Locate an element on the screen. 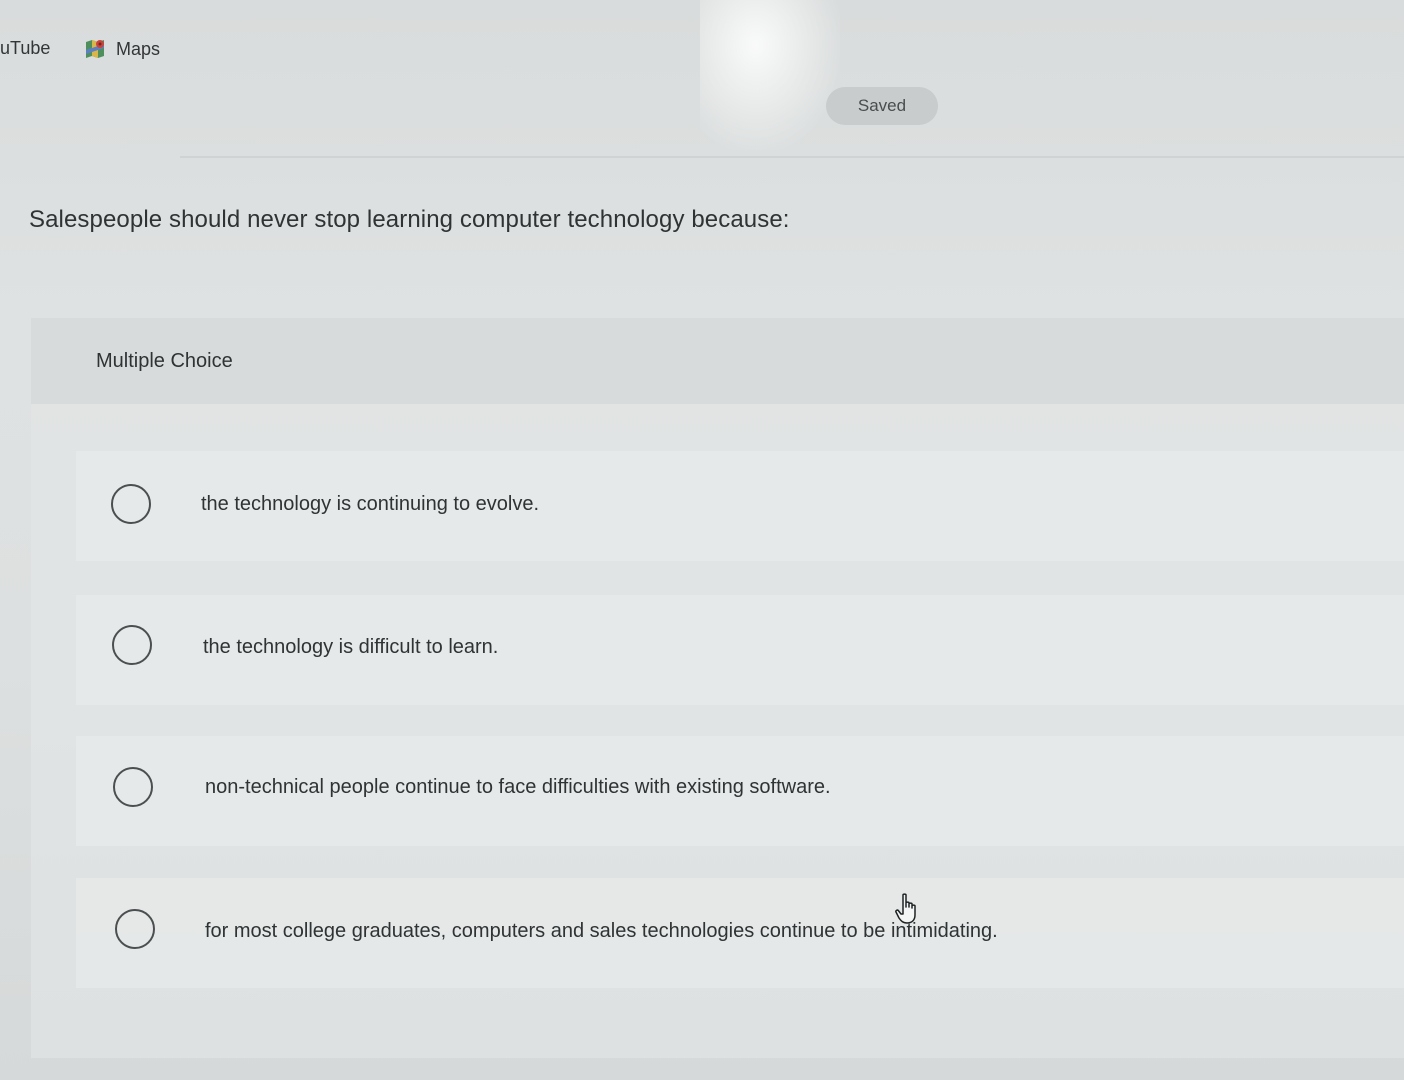 This screenshot has width=1404, height=1080. question-type-label: Multiple Choice is located at coordinates (164, 361).